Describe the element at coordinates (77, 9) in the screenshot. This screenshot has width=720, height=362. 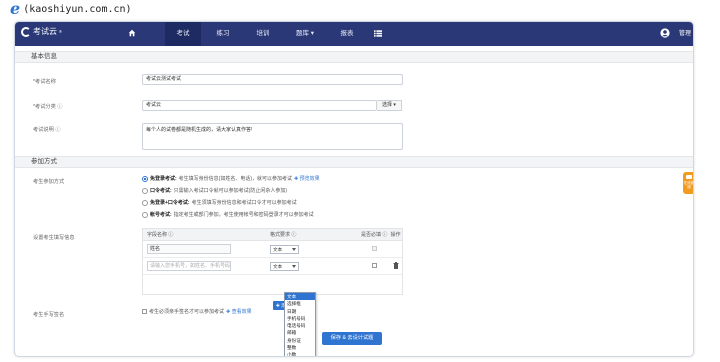
I see `watermark-text: (kaoshiyun.com.cn)` at that location.